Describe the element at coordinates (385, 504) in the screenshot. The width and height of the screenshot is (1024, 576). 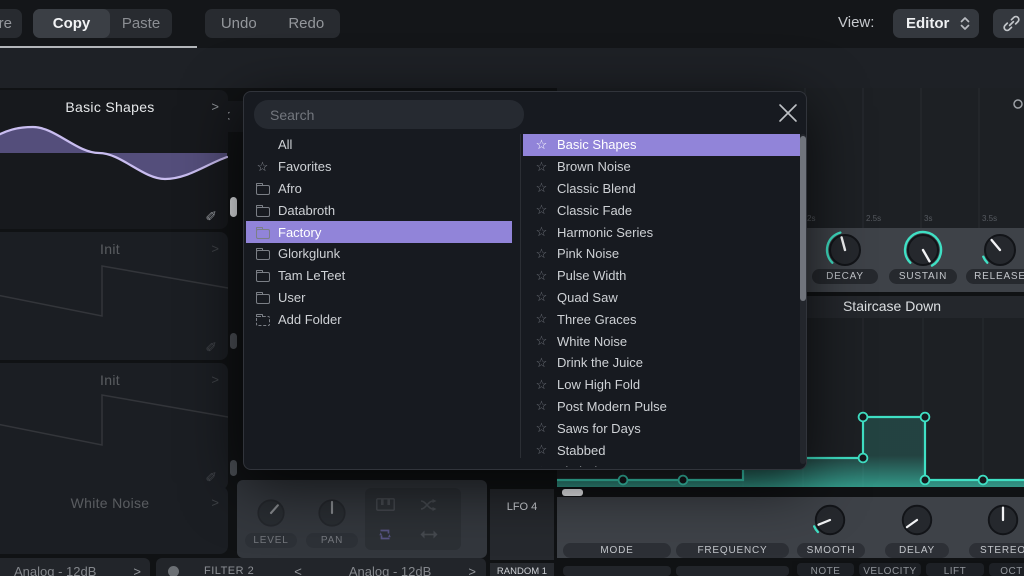
I see `keyboard-track-icon` at that location.